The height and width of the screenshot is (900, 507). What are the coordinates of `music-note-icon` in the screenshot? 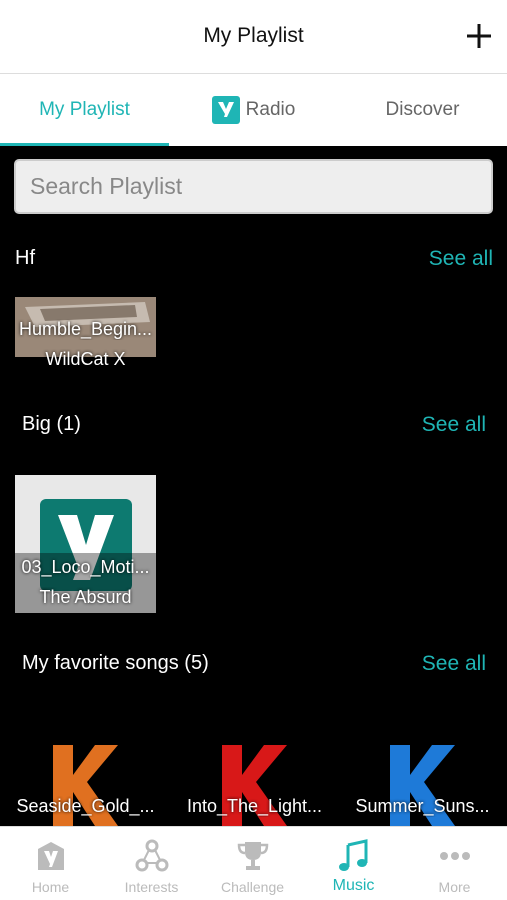 It's located at (353, 855).